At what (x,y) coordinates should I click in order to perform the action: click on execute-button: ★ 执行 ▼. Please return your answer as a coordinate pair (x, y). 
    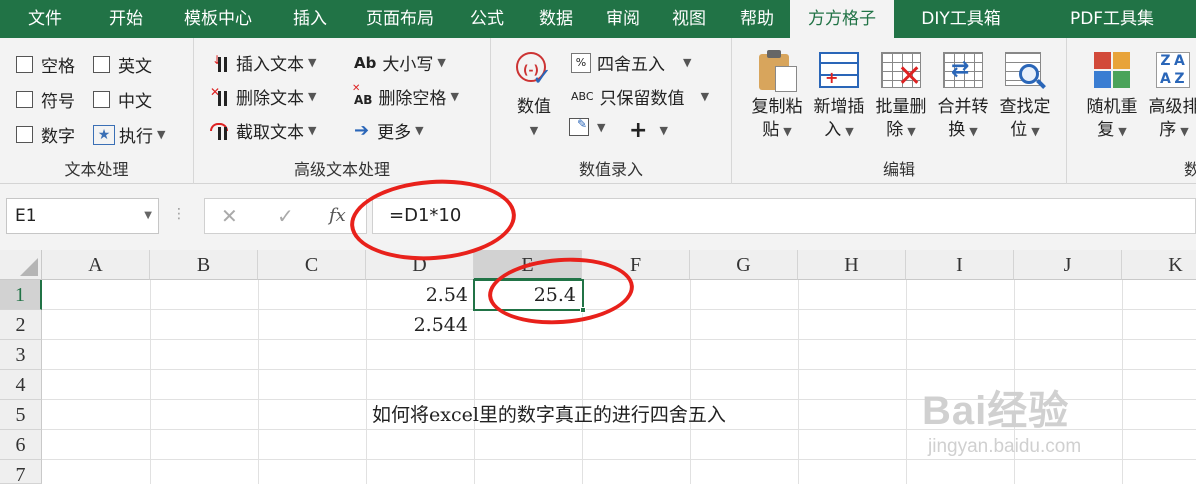
    Looking at the image, I should click on (129, 134).